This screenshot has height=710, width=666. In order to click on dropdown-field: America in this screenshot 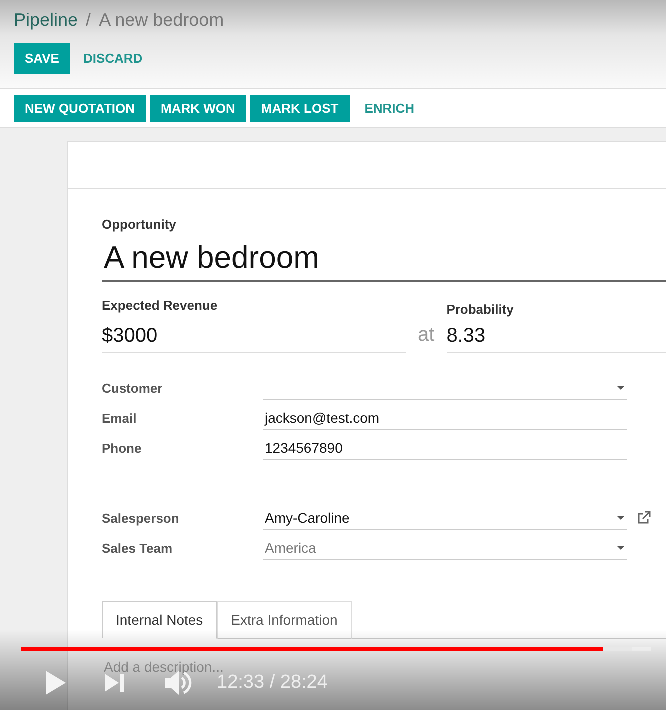, I will do `click(445, 548)`.